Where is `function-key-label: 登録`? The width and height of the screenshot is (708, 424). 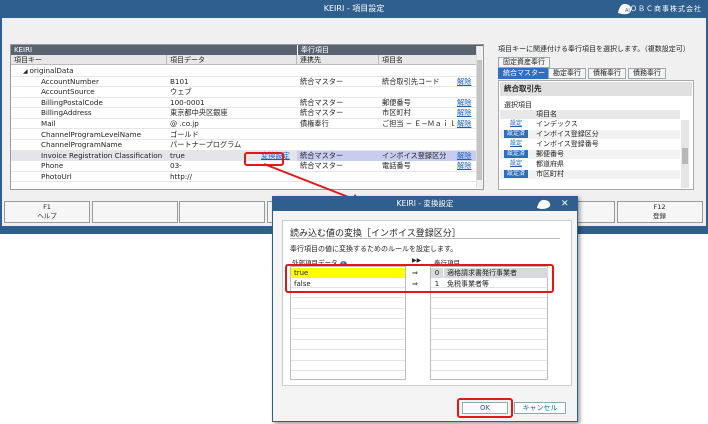
function-key-label: 登録 is located at coordinates (659, 216).